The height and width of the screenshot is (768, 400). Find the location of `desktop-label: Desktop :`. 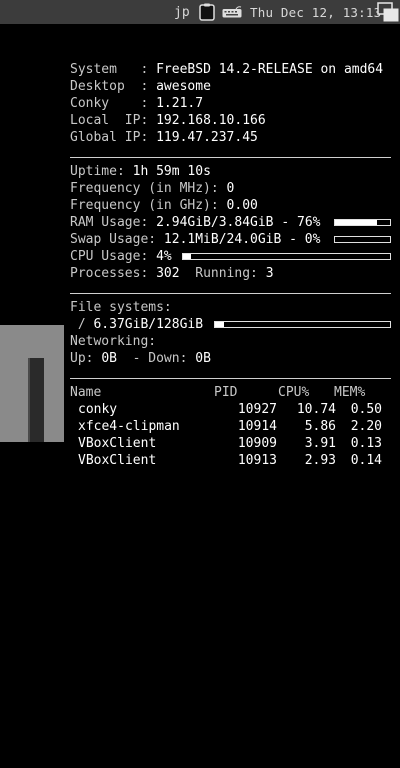

desktop-label: Desktop : is located at coordinates (109, 86).